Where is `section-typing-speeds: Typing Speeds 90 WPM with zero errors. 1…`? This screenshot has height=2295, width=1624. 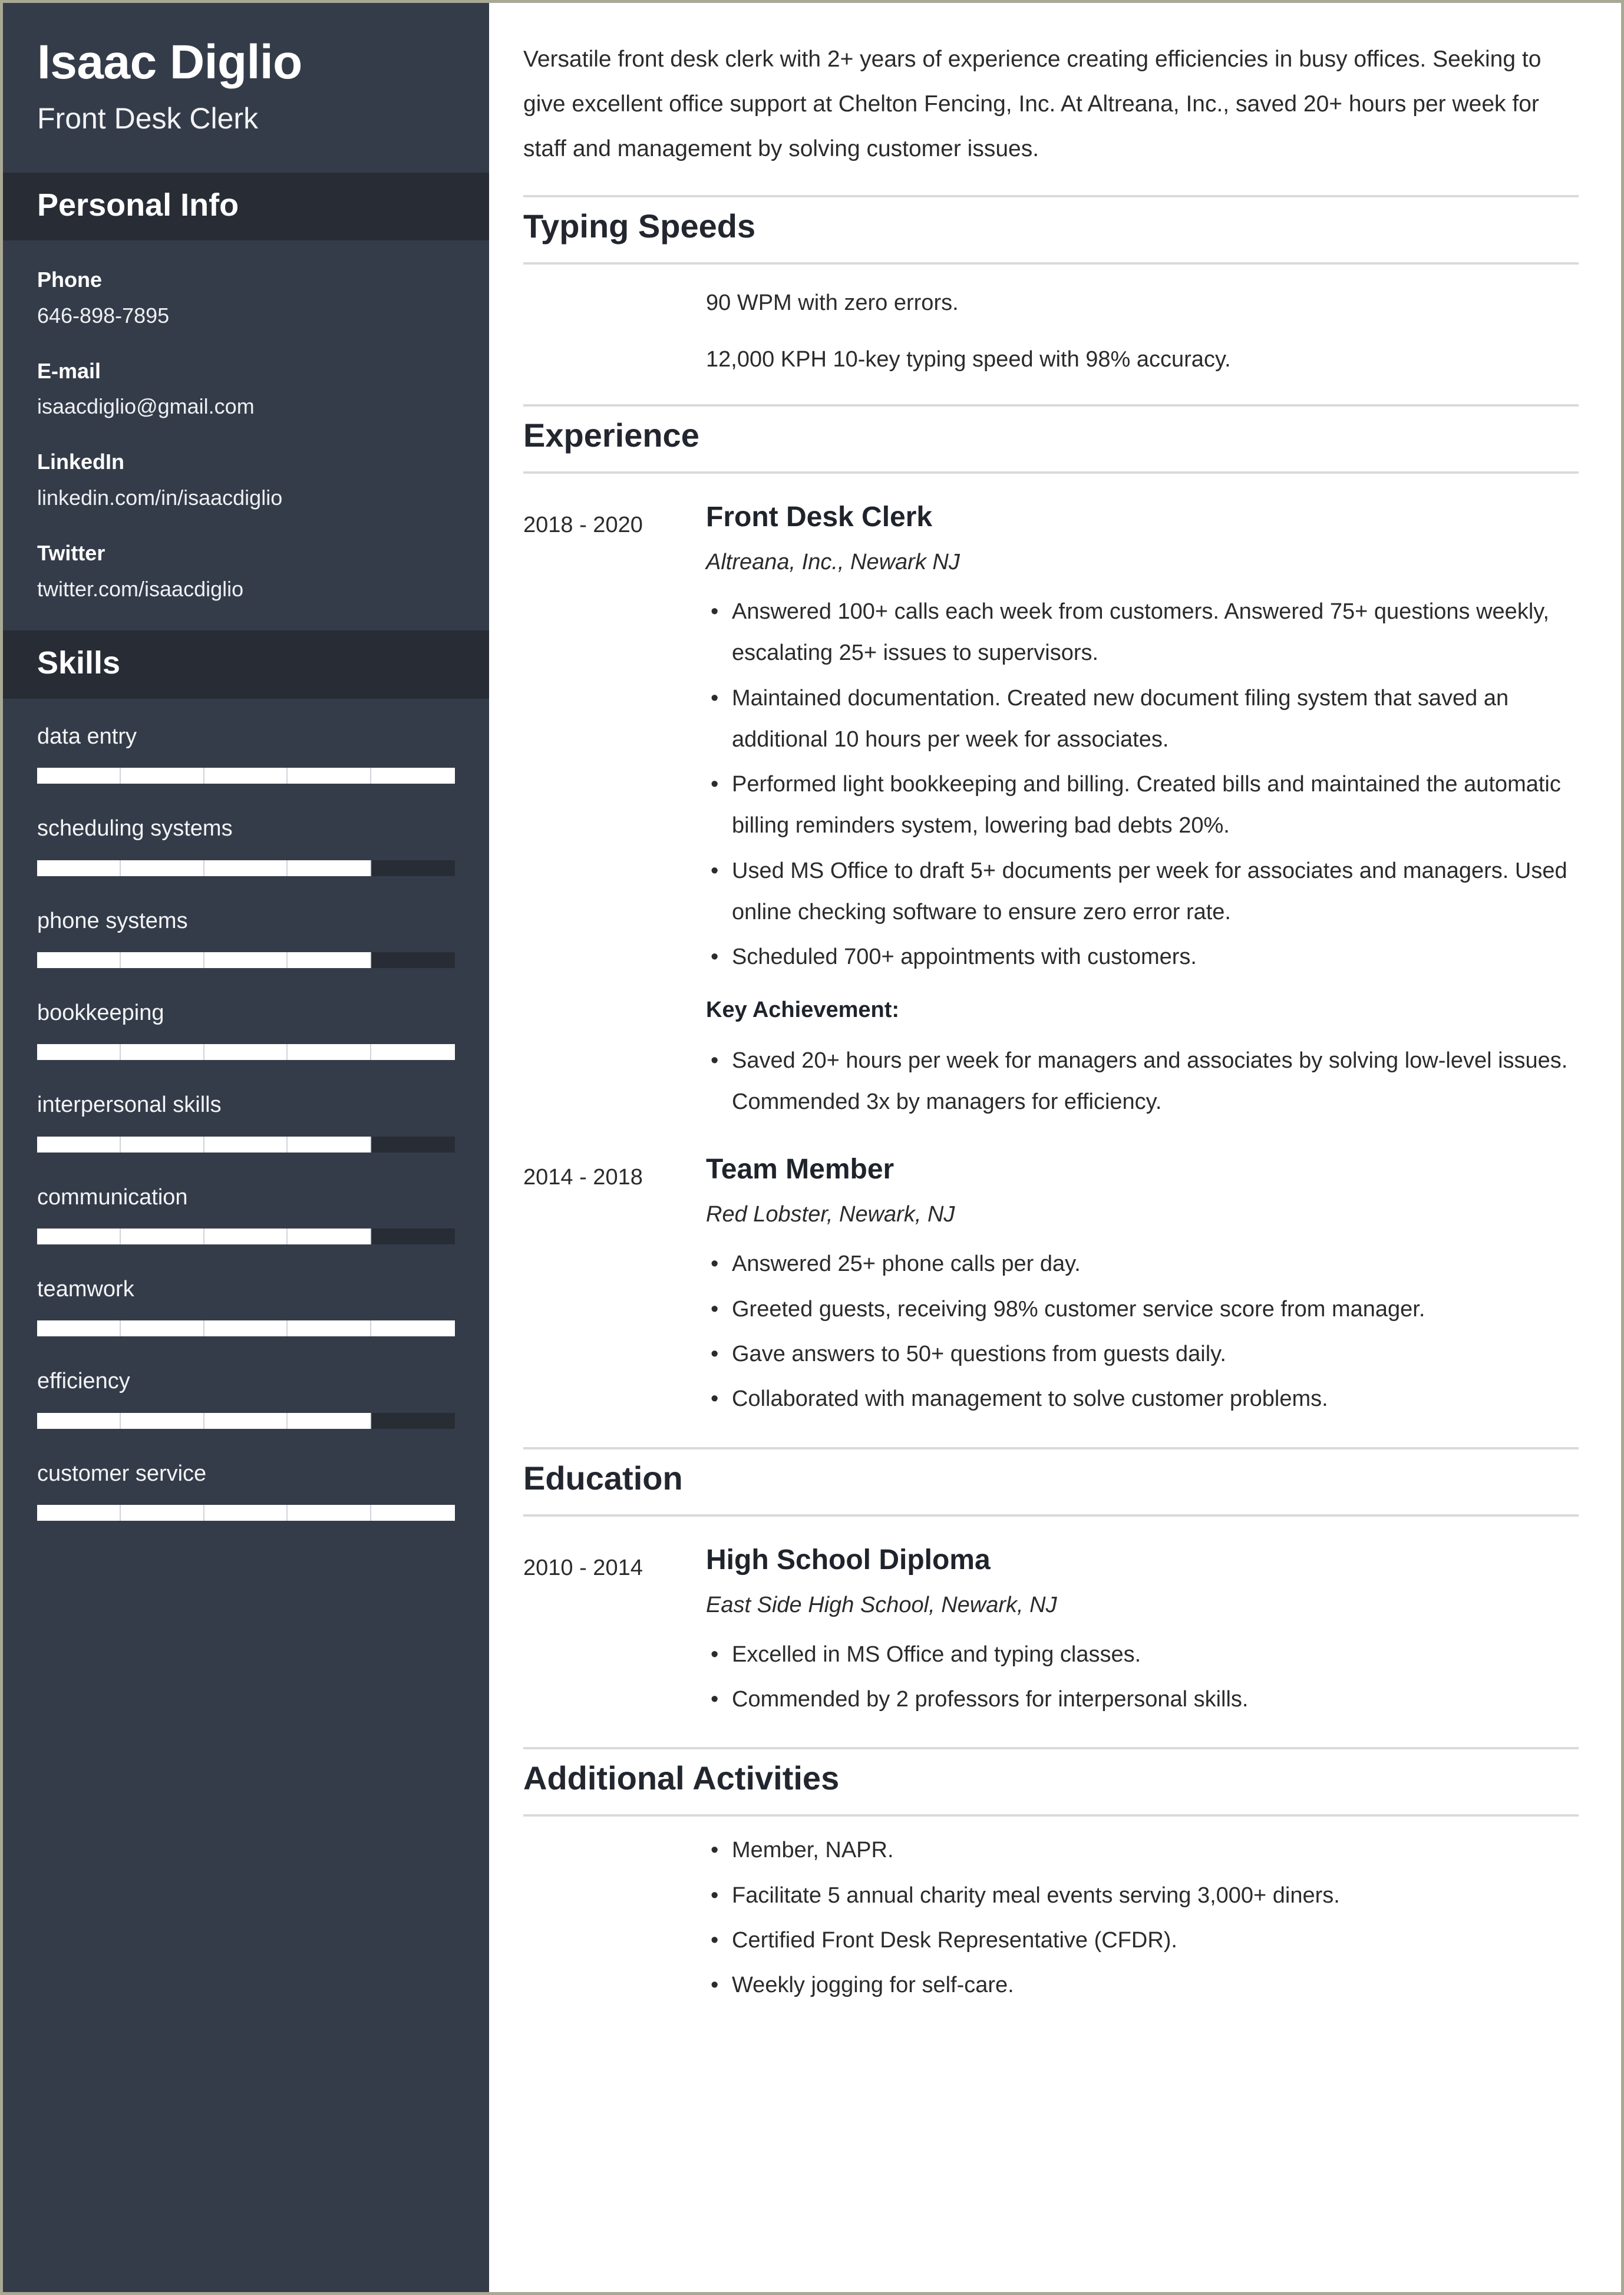 section-typing-speeds: Typing Speeds 90 WPM with zero errors. 1… is located at coordinates (1051, 288).